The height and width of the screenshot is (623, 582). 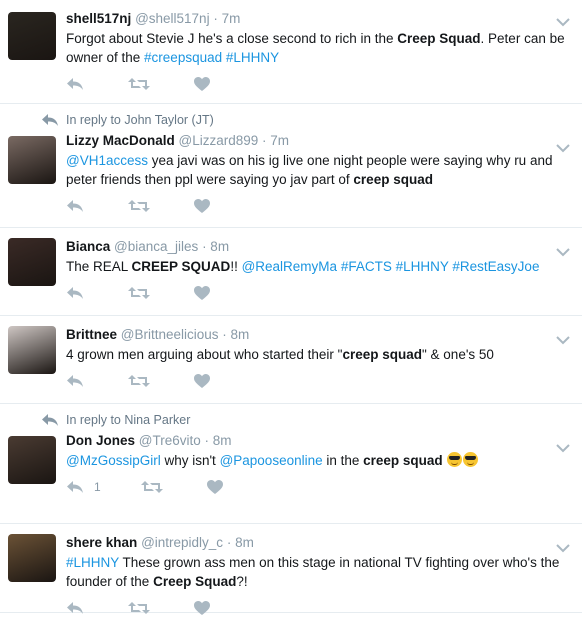 I want to click on hashtag-link: #FACTS, so click(x=366, y=266).